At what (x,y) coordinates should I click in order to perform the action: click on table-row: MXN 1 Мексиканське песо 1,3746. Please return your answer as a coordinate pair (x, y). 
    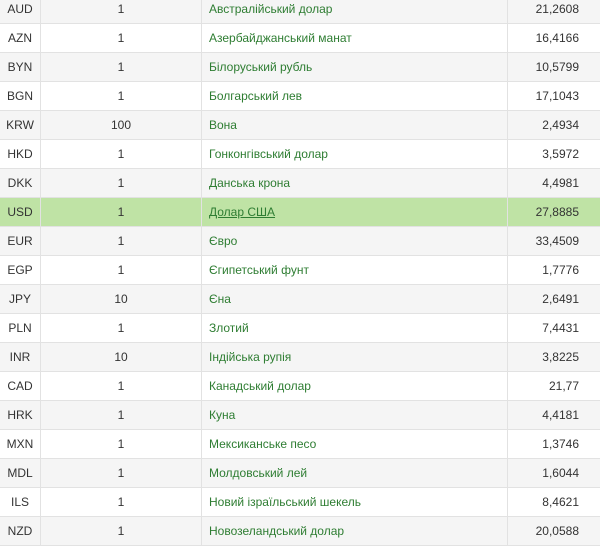
    Looking at the image, I should click on (300, 444).